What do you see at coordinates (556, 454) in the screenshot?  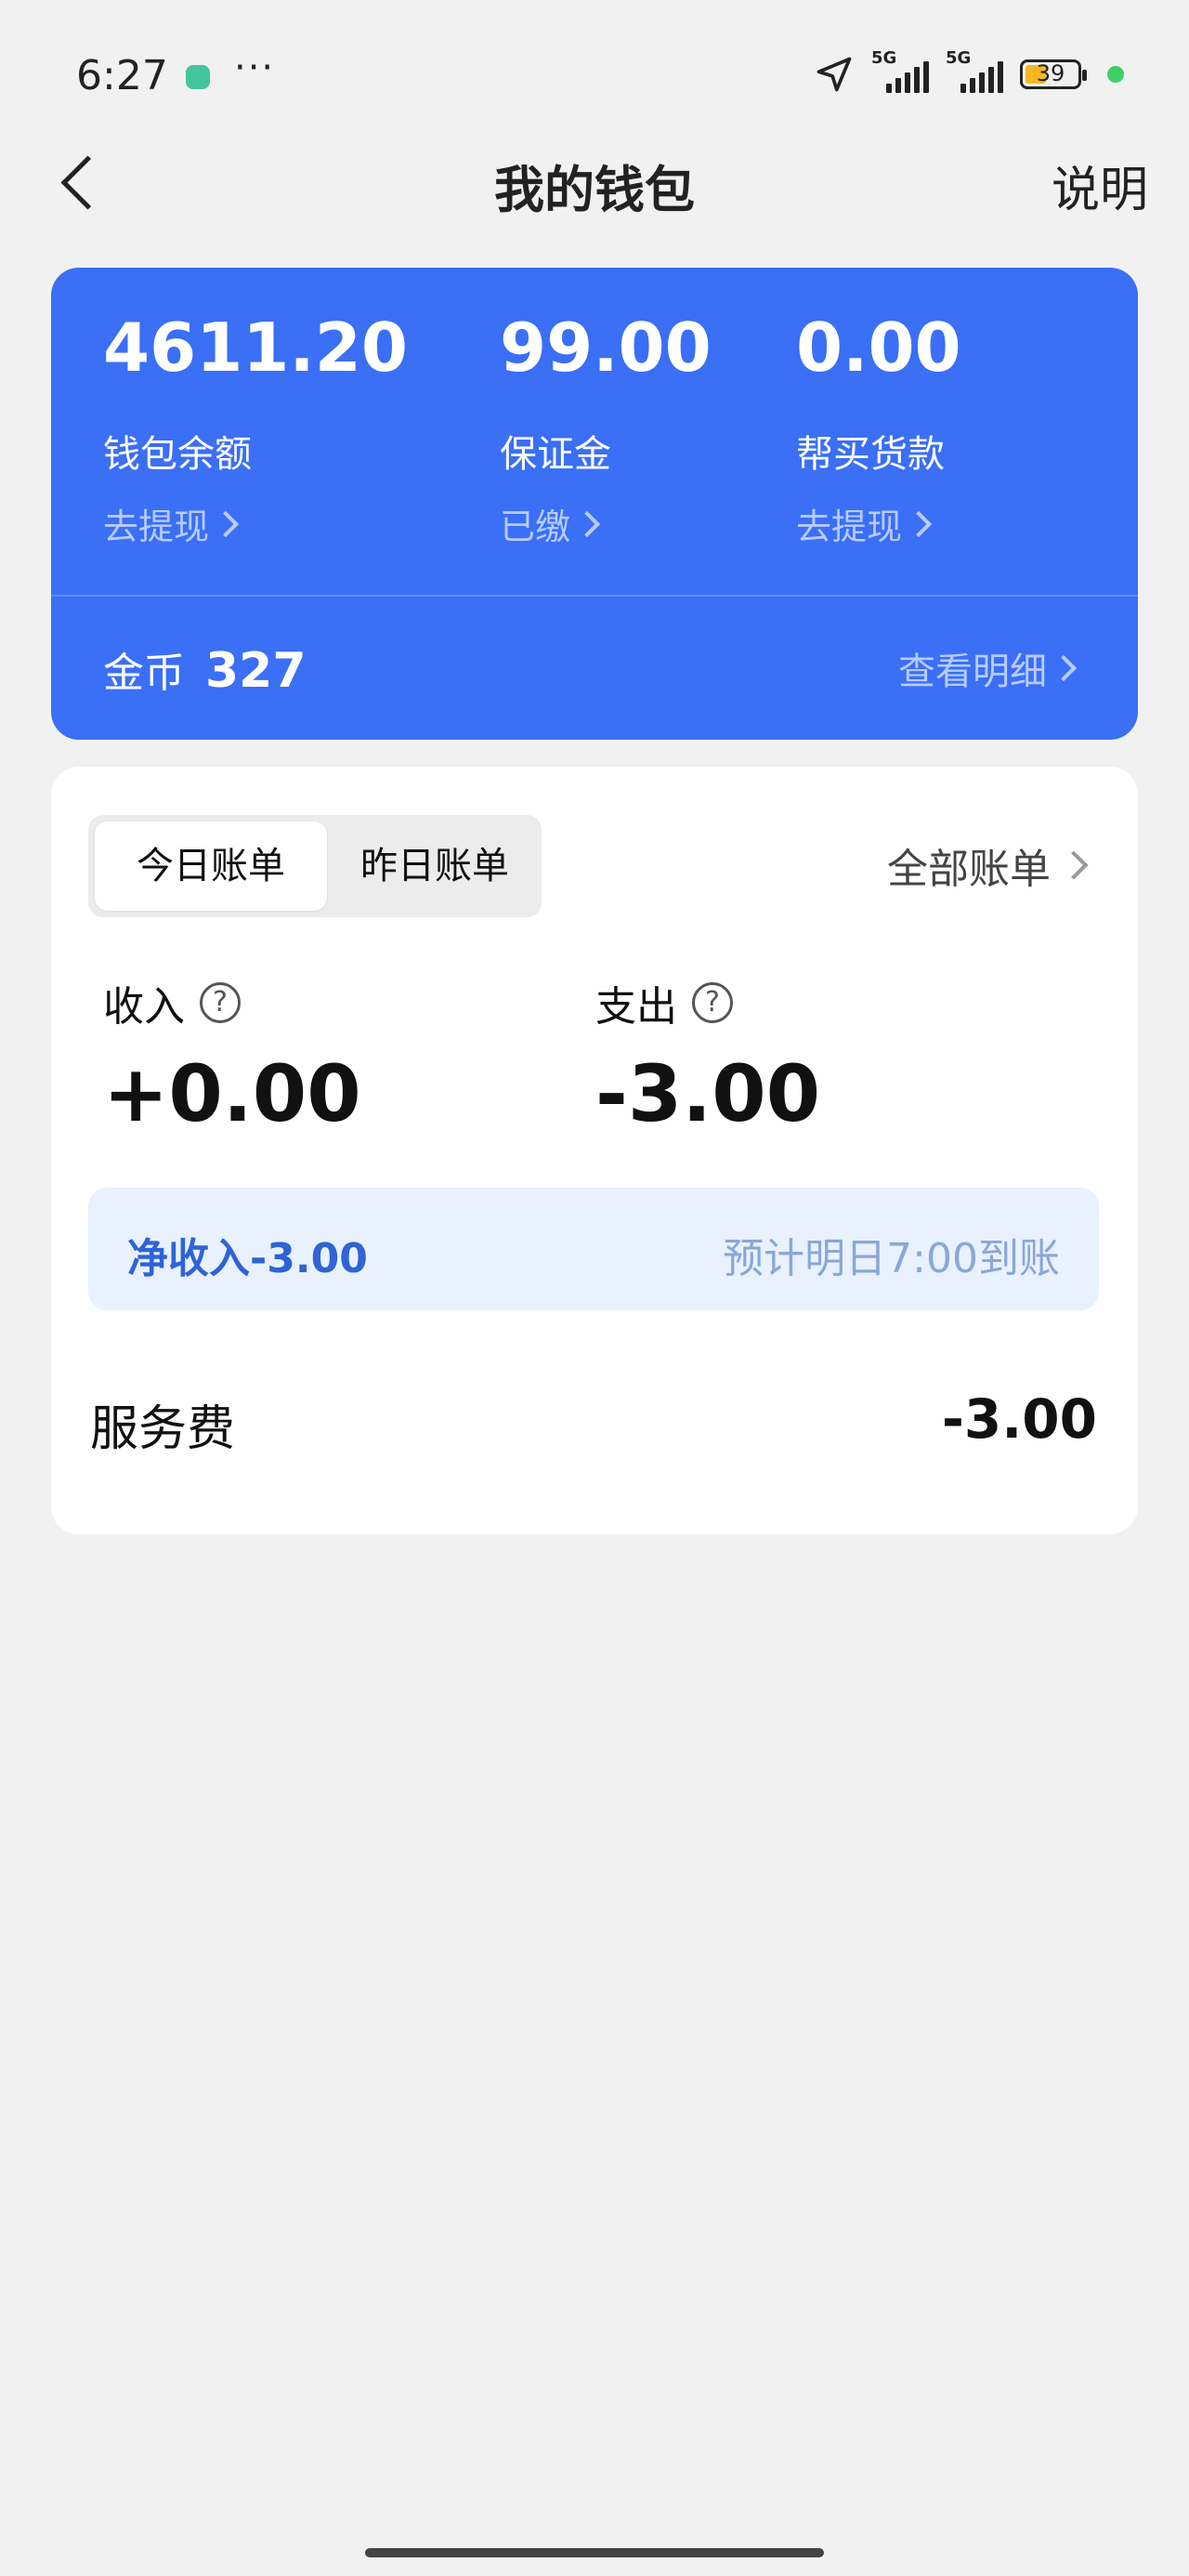 I see `deposit-label: 保证金` at bounding box center [556, 454].